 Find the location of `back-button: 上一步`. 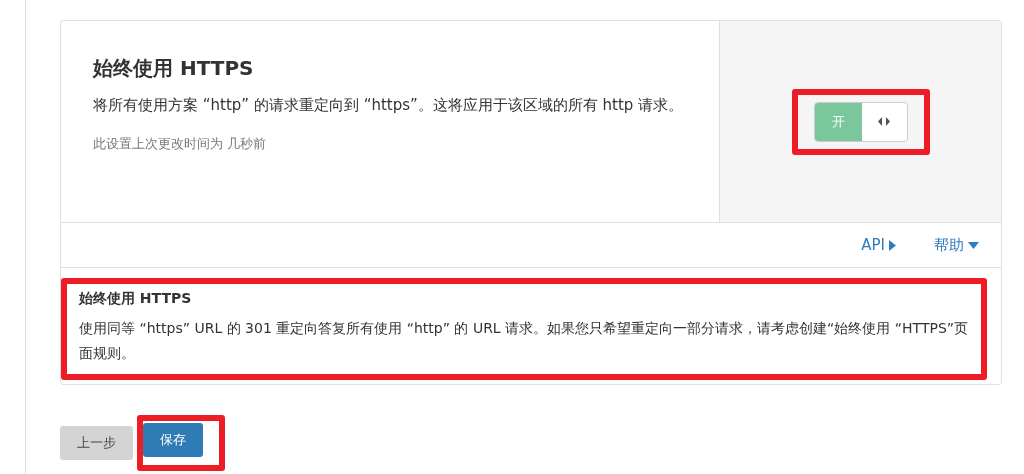

back-button: 上一步 is located at coordinates (96, 443).